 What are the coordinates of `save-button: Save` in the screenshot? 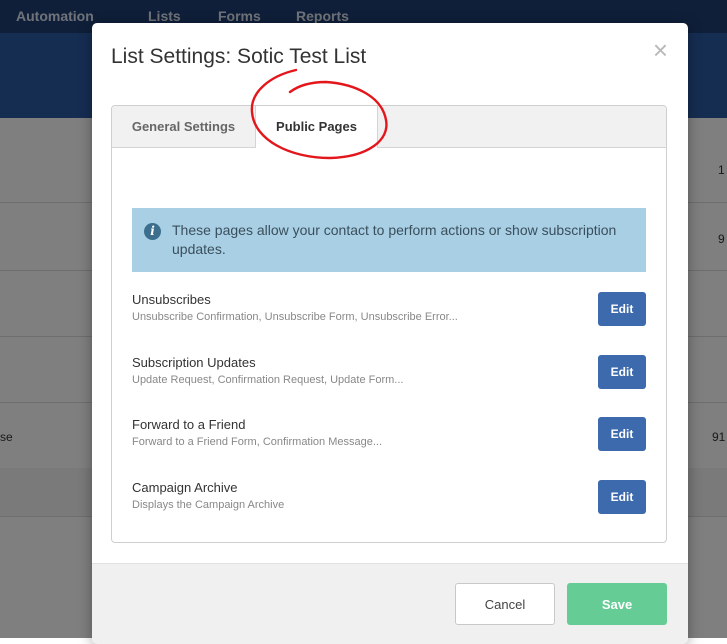 It's located at (617, 604).